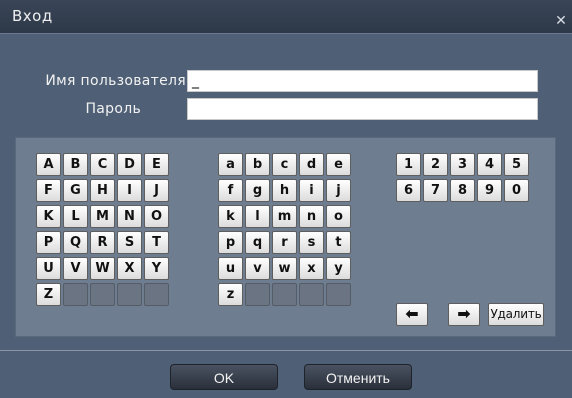 The image size is (572, 398). Describe the element at coordinates (48, 190) in the screenshot. I see `letter-upper-key: F` at that location.